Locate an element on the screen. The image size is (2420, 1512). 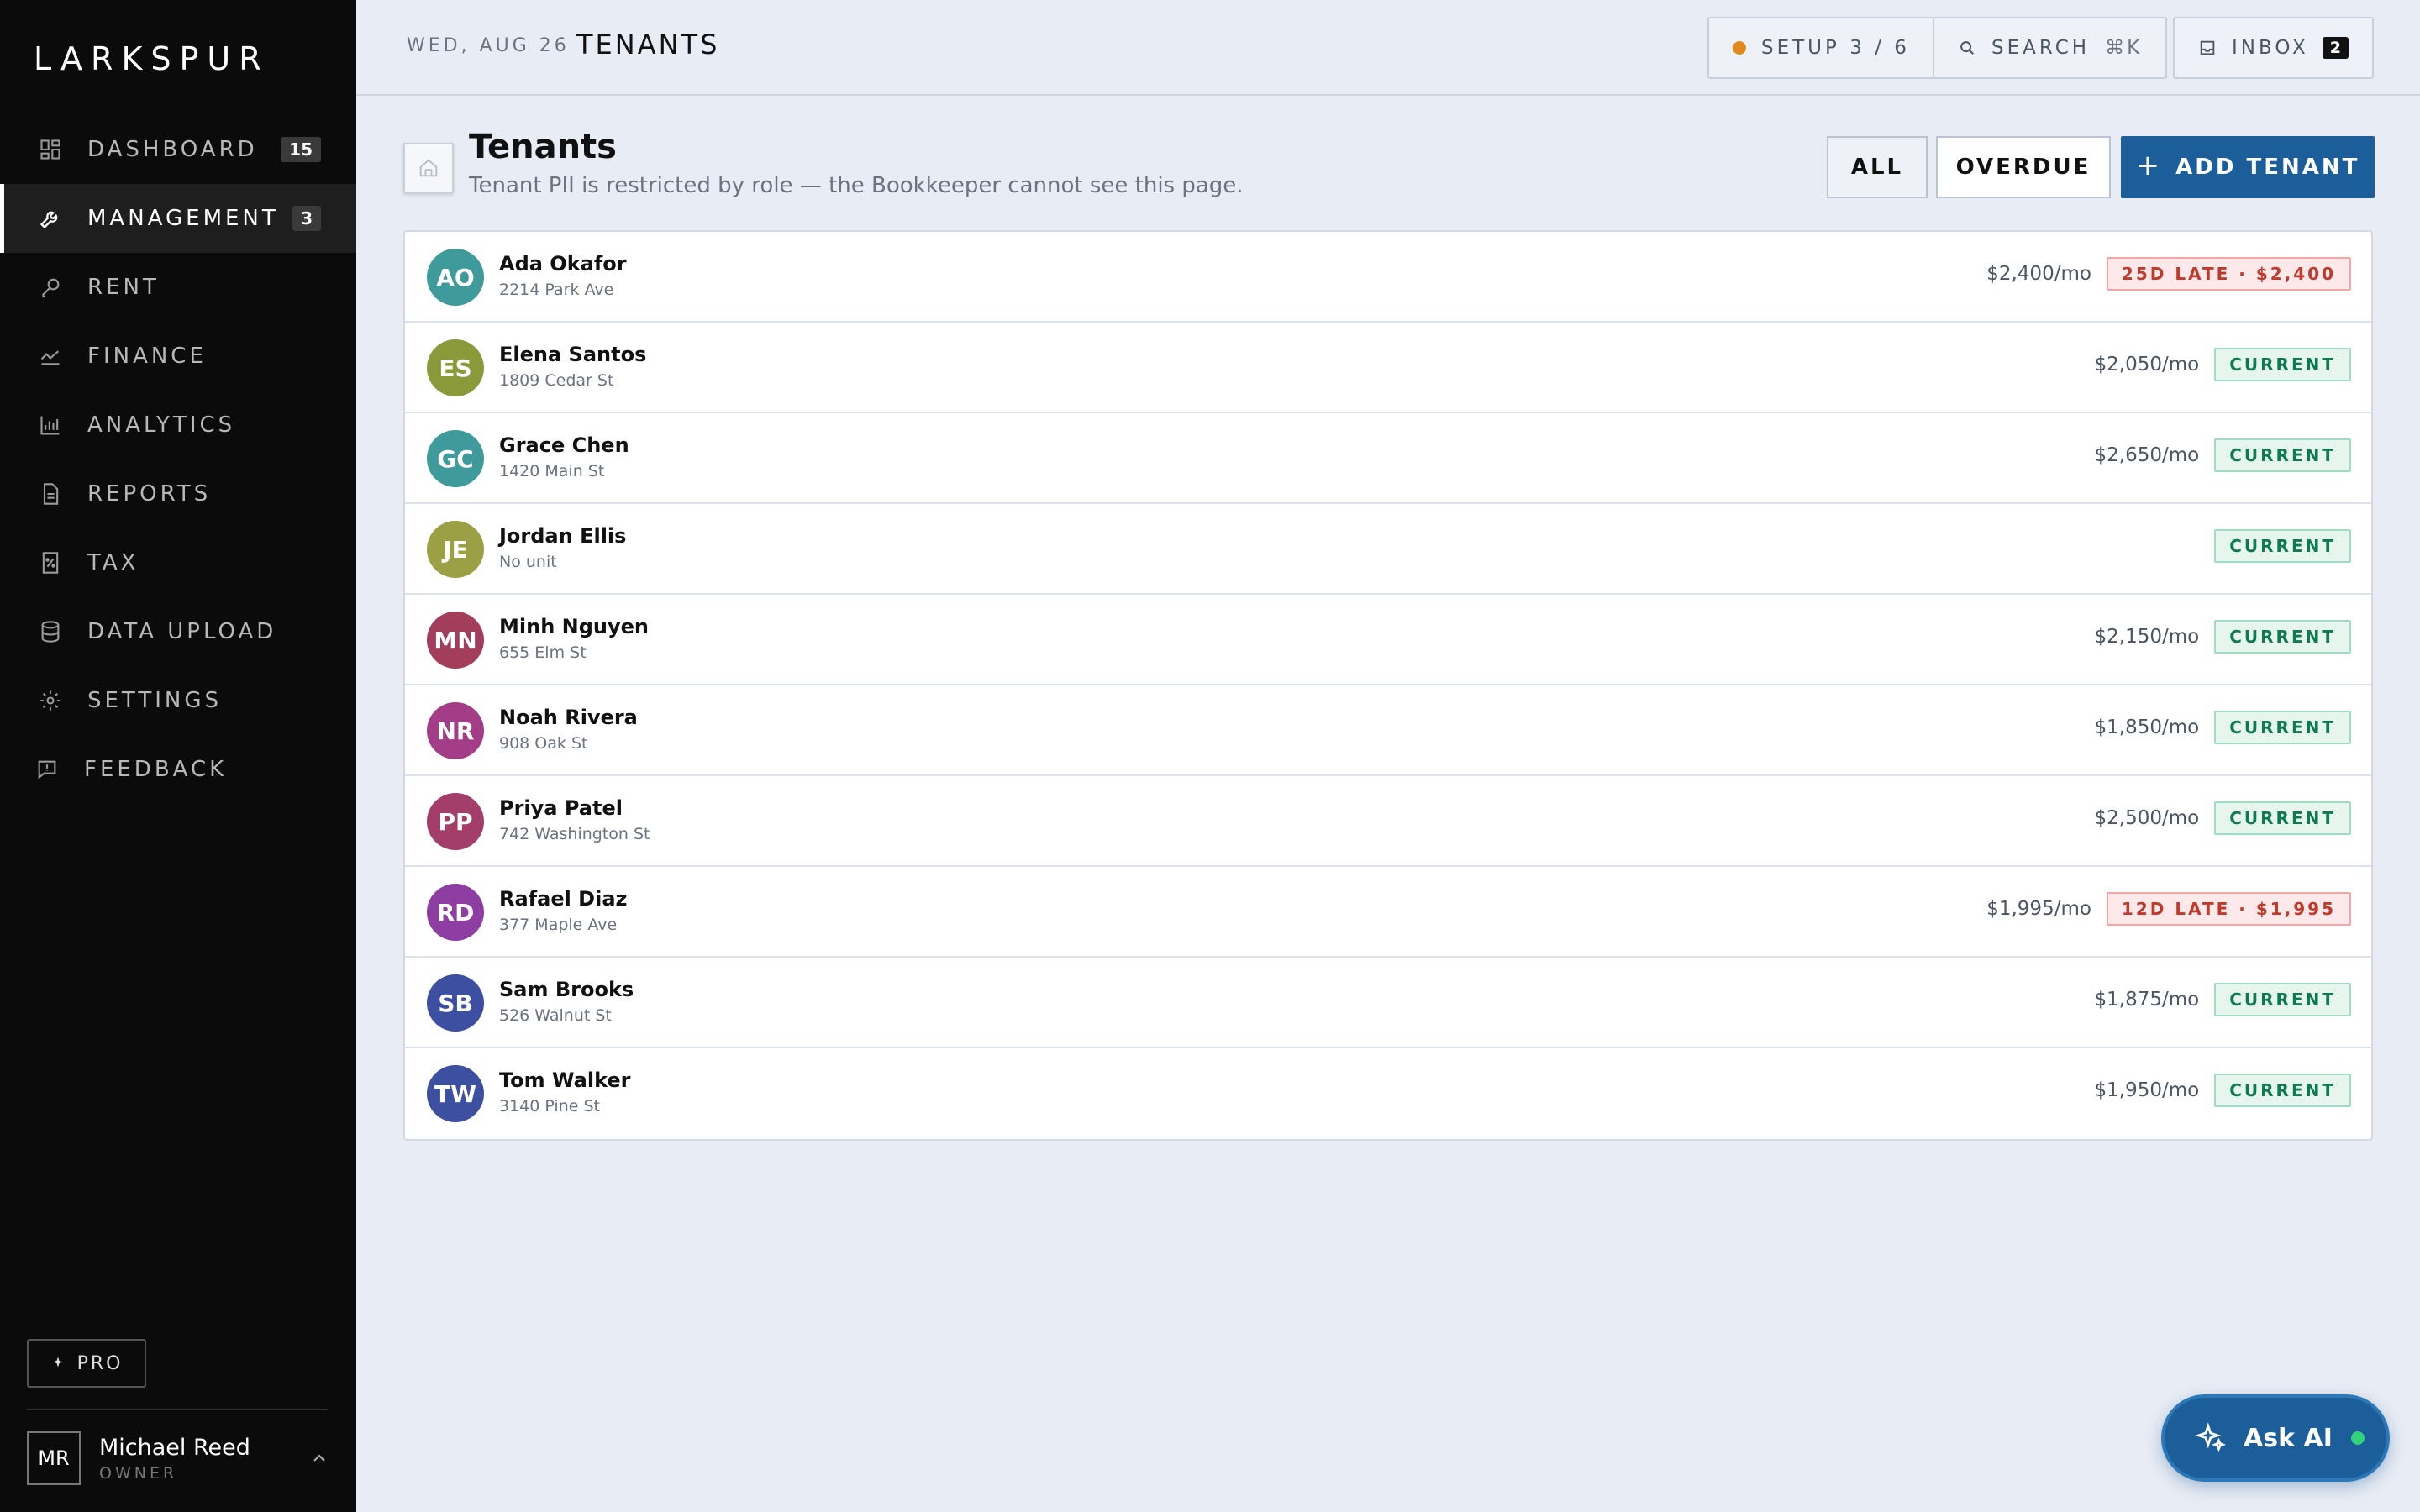
search-button: SEARCH ⌘K is located at coordinates (2050, 48).